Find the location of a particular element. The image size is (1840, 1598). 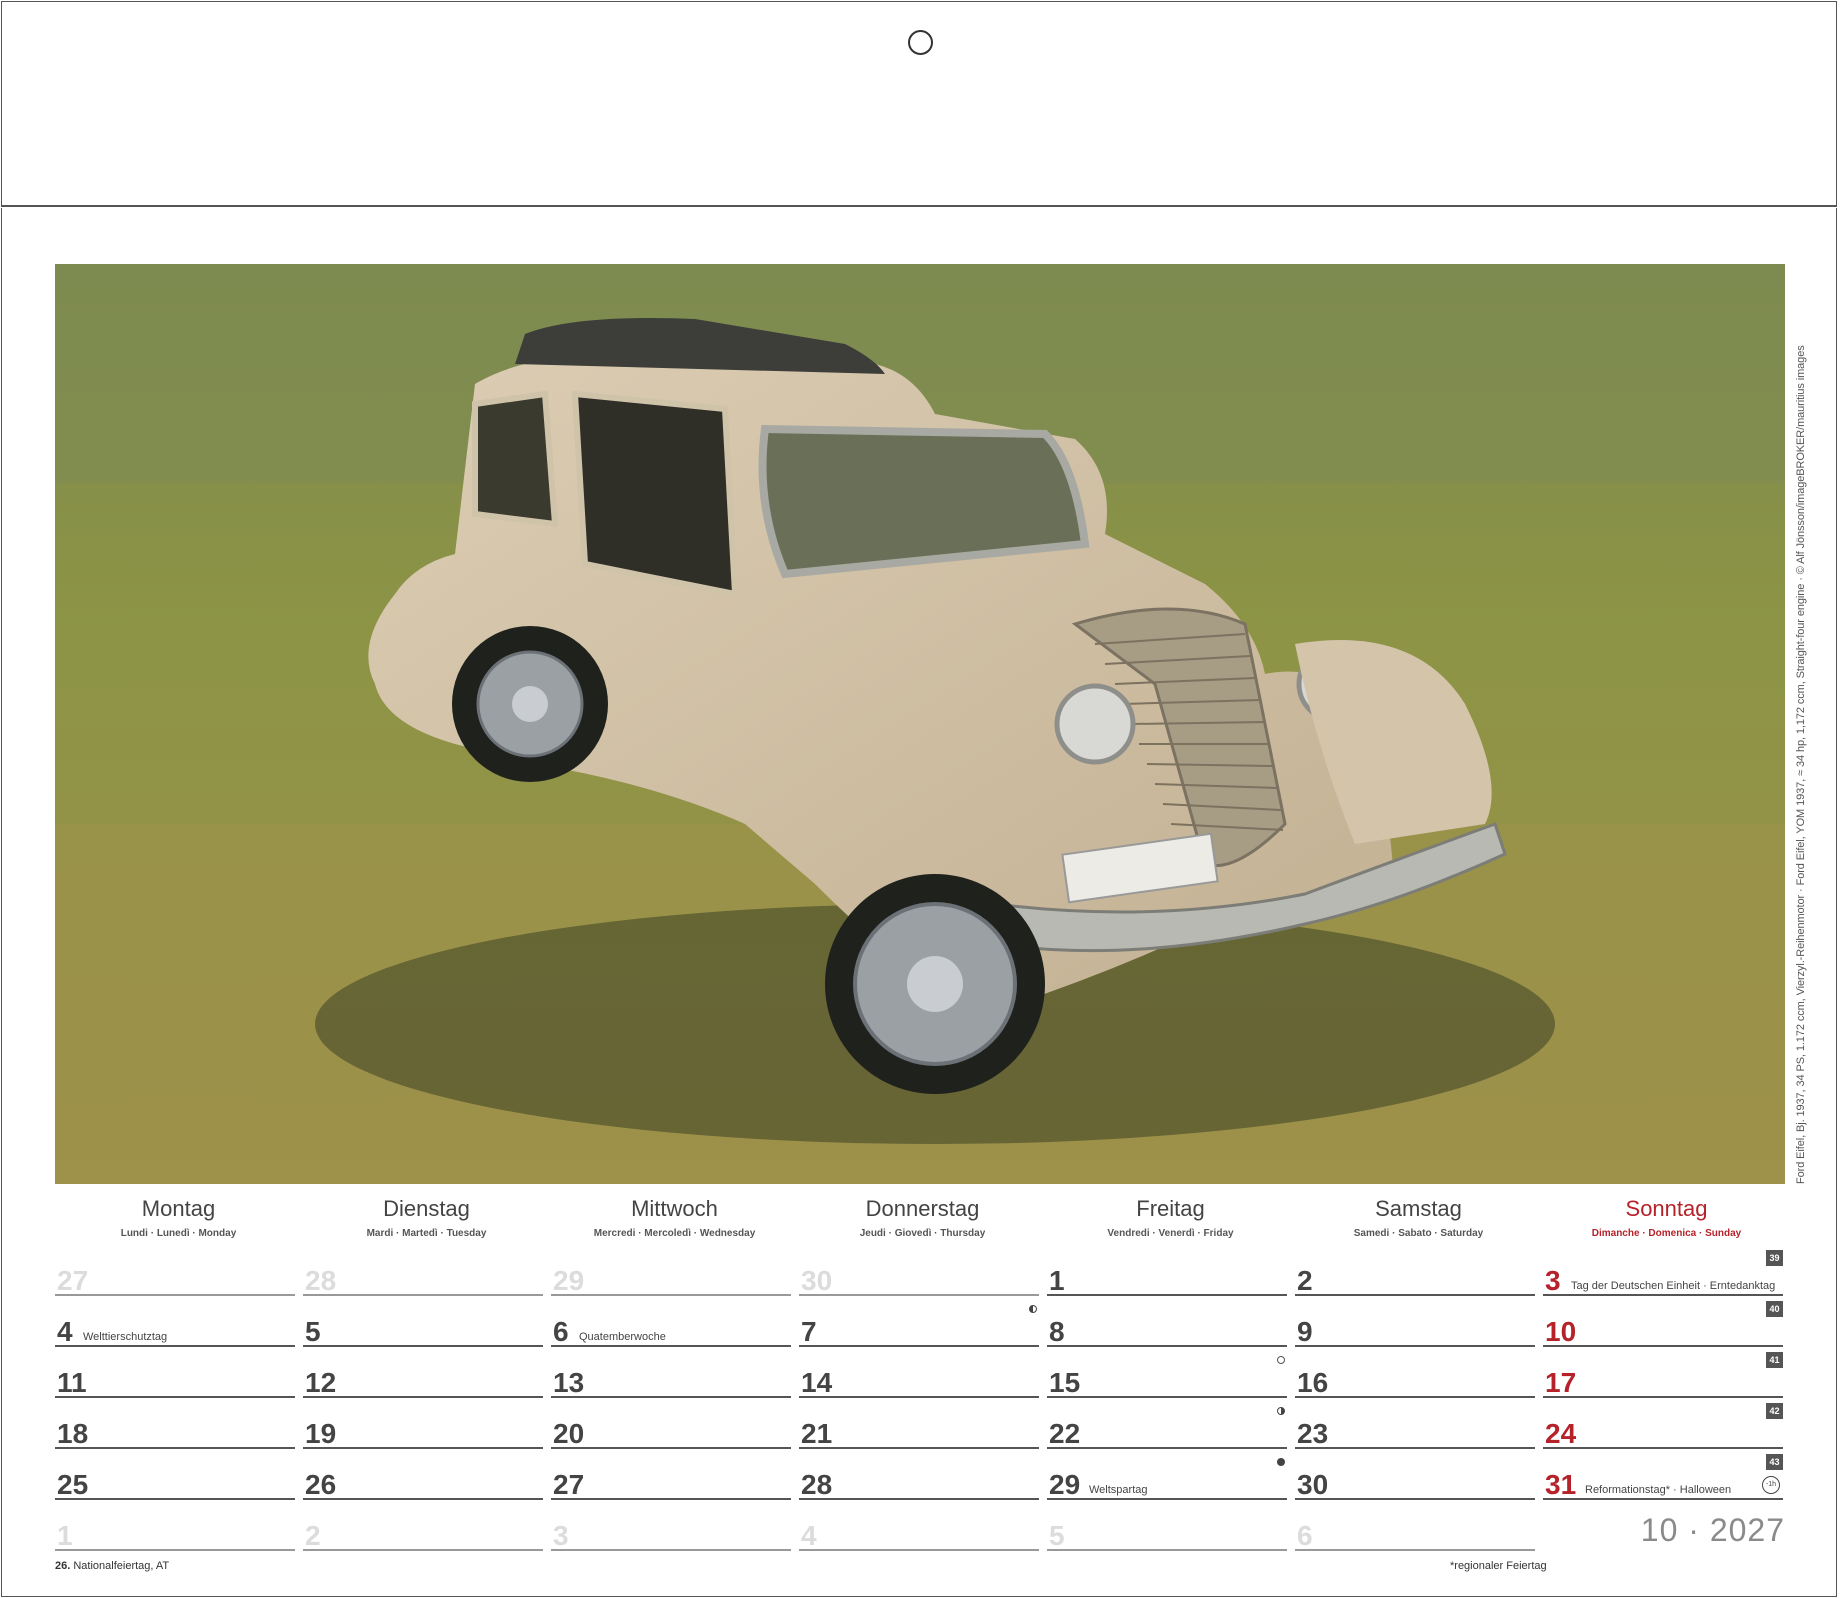

weekday-header-7: Sonntag Dimanche · Domenica · Sunday is located at coordinates (1666, 1217).